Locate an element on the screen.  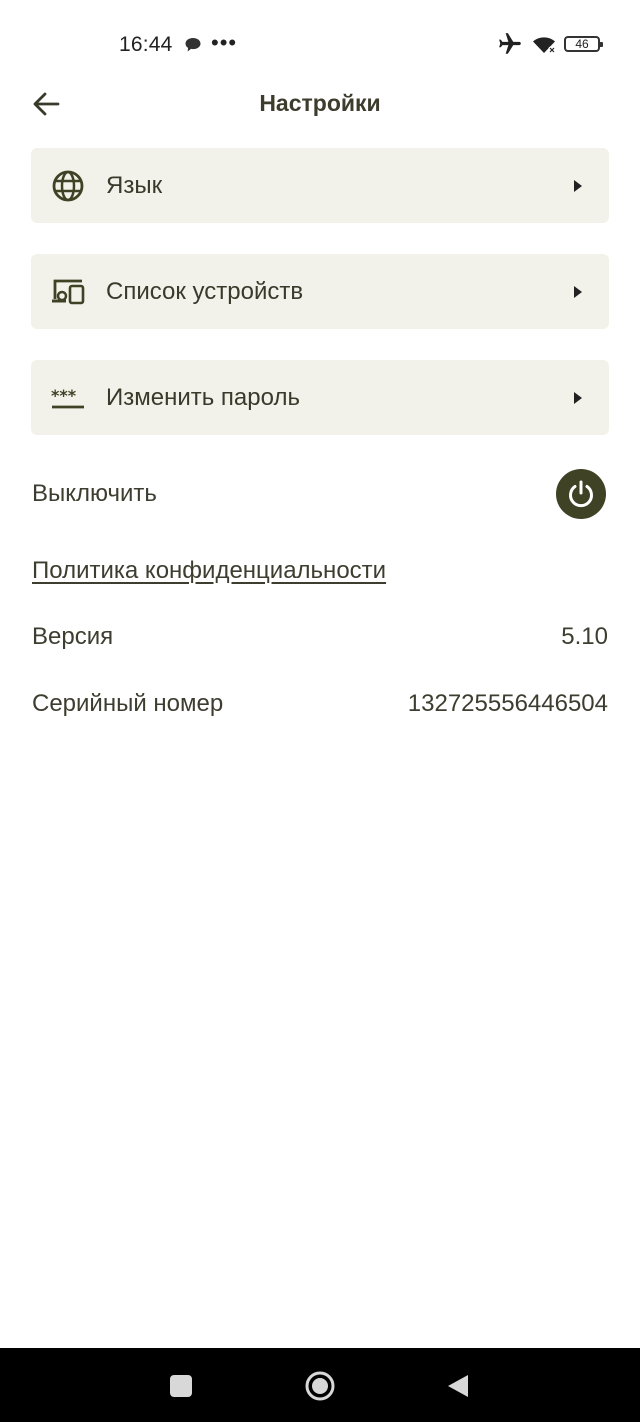
chat-icon is located at coordinates (193, 45).